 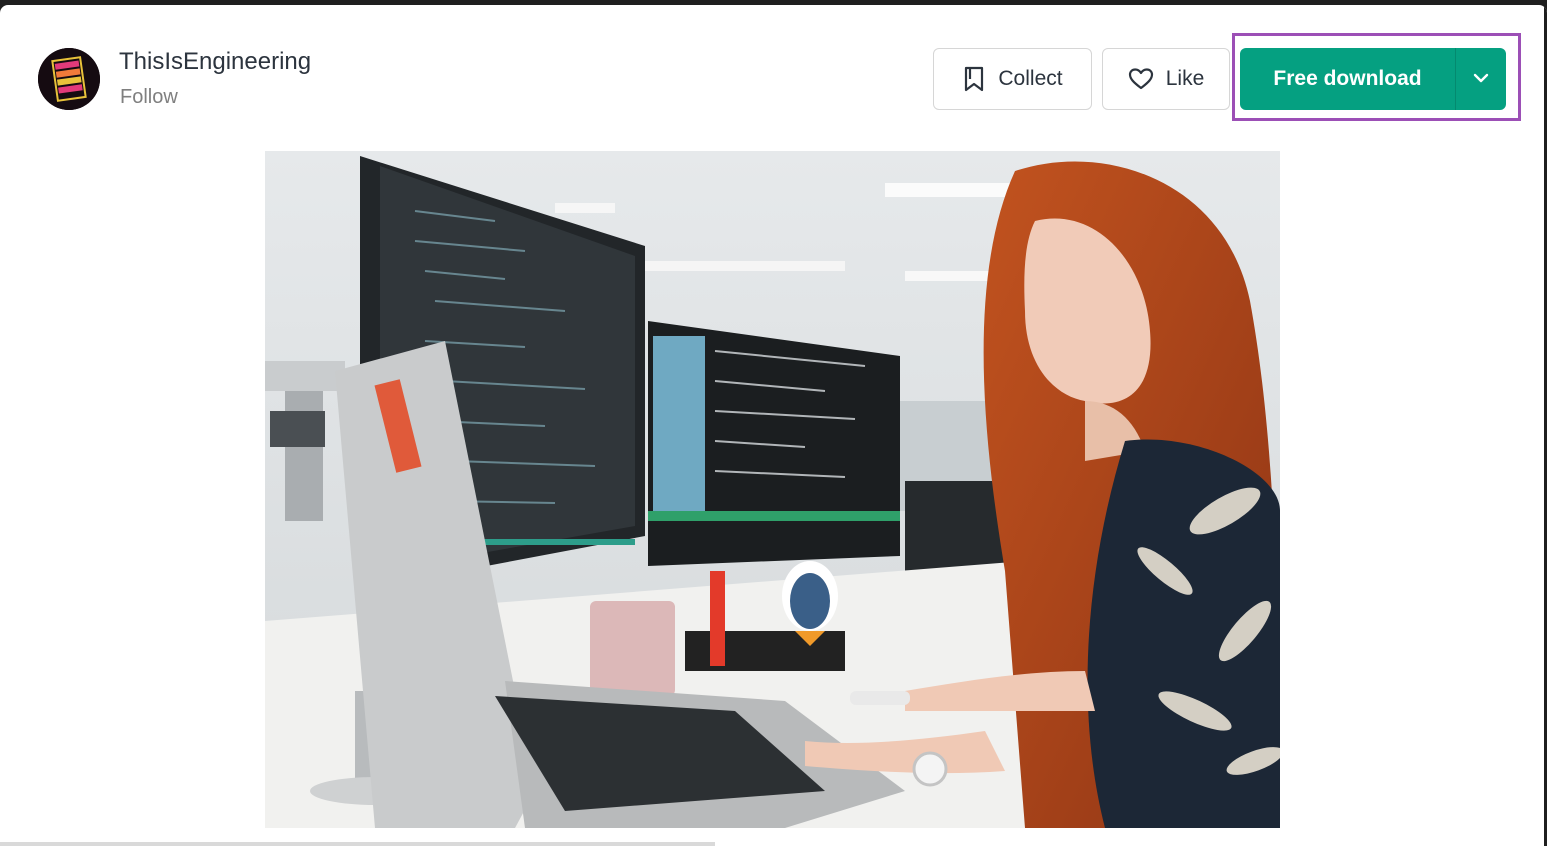 What do you see at coordinates (1347, 79) in the screenshot?
I see `free-download-button: Free download` at bounding box center [1347, 79].